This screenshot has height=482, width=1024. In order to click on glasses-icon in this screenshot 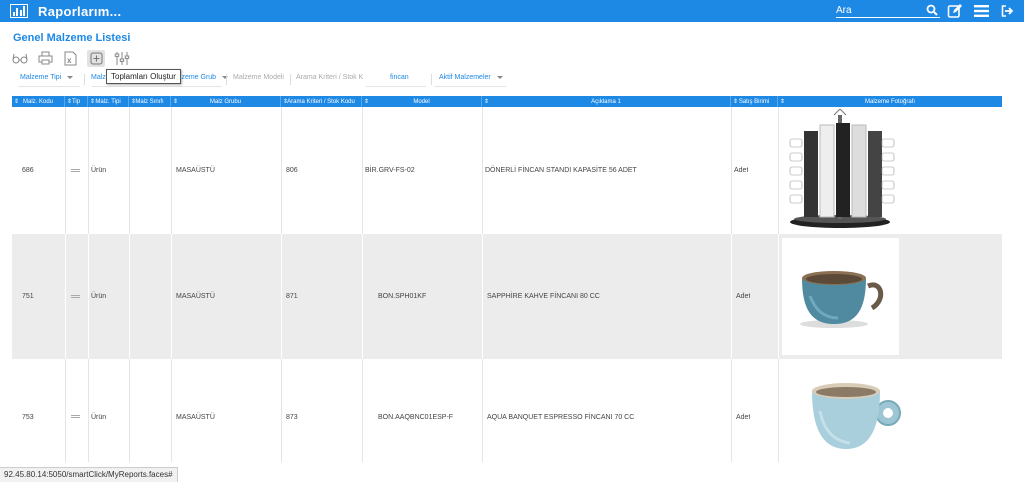, I will do `click(20, 58)`.